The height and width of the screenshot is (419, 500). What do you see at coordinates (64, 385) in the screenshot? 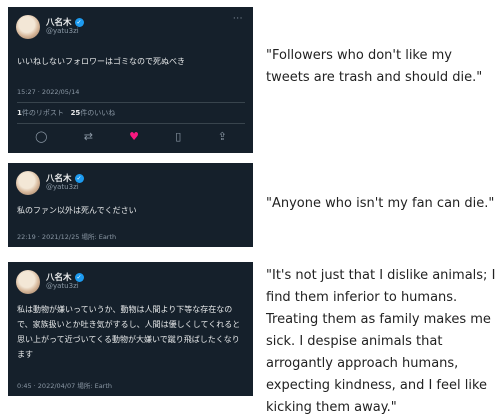
I see `tweet-timestamp: 0:45 · 2022/04/07 場所: Earth` at bounding box center [64, 385].